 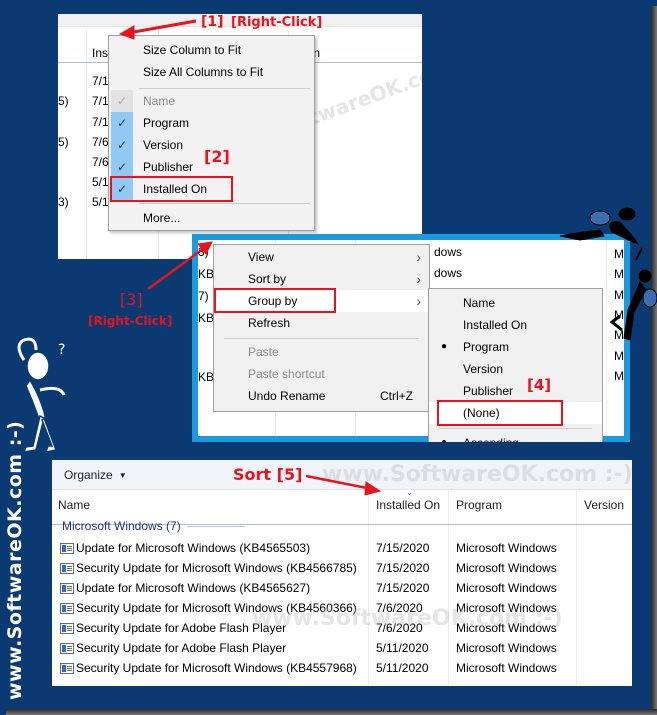 I want to click on column-header-name: Name, so click(x=74, y=505).